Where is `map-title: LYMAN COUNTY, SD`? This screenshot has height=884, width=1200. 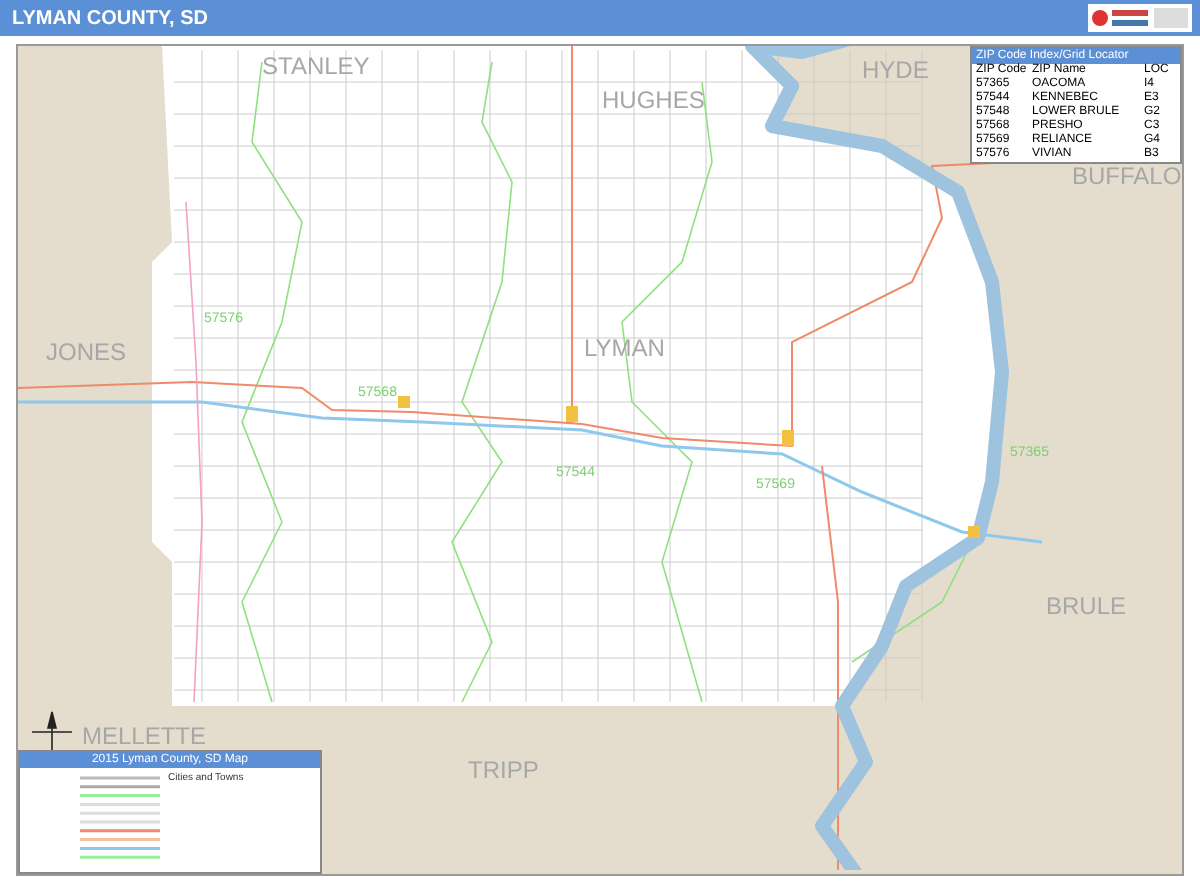
map-title: LYMAN COUNTY, SD is located at coordinates (110, 18).